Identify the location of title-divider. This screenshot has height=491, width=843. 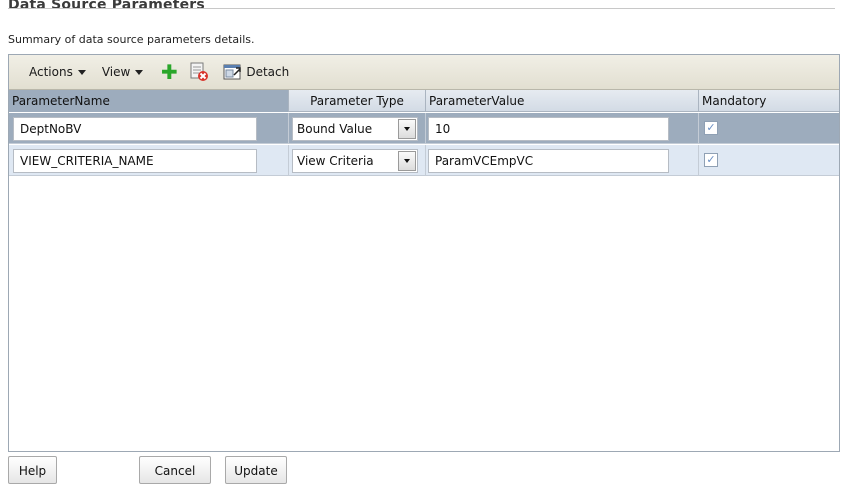
(421, 8).